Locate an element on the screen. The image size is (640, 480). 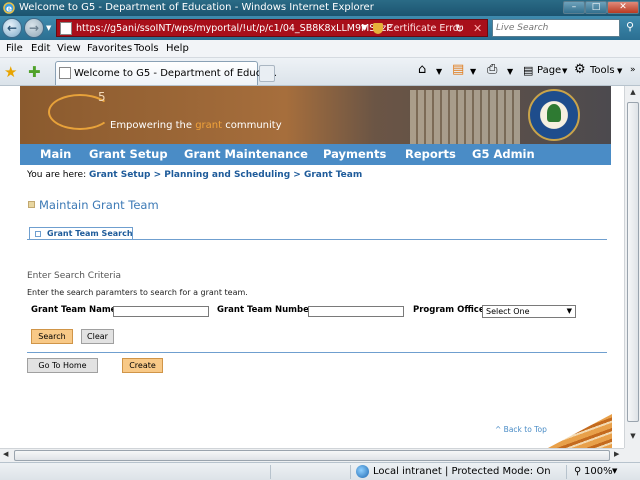
nav-reports: Reports is located at coordinates (430, 154).